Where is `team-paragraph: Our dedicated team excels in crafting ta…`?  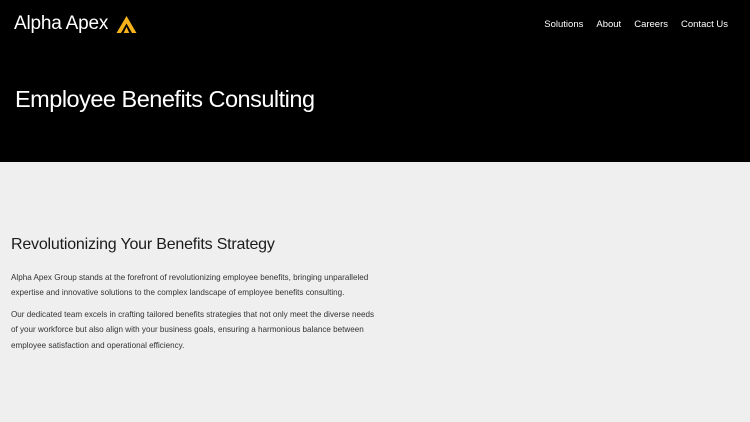 team-paragraph: Our dedicated team excels in crafting ta… is located at coordinates (193, 329).